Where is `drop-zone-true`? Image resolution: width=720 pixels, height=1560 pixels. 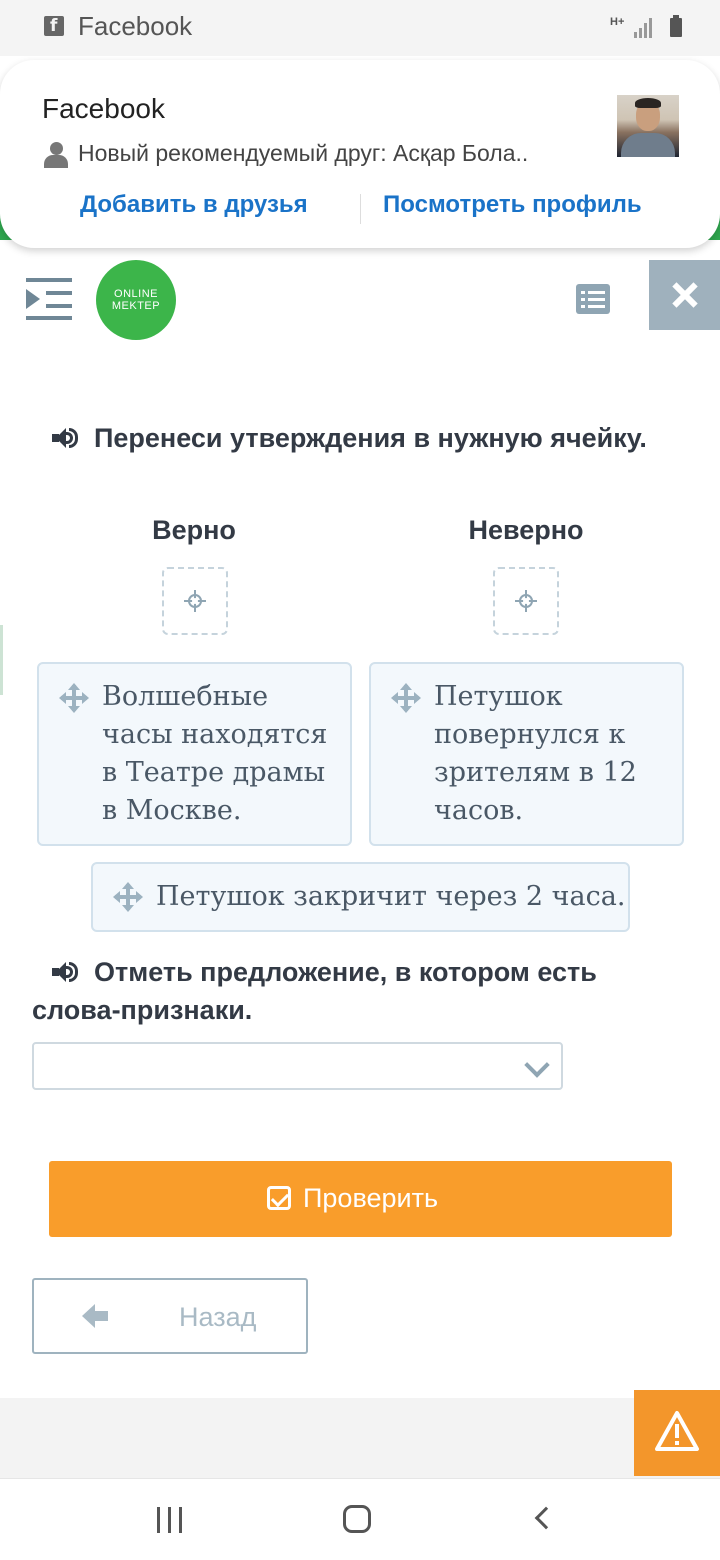
drop-zone-true is located at coordinates (195, 601).